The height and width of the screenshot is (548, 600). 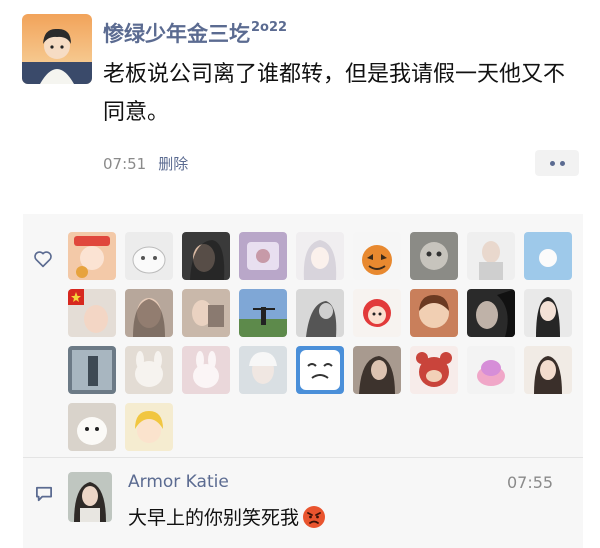 I want to click on comment-bubble-icon, so click(x=44, y=494).